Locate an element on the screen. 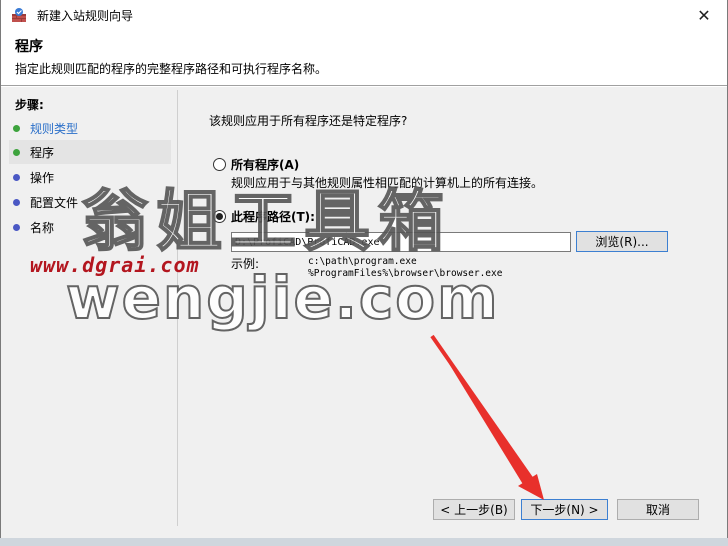  background-taskbar is located at coordinates (364, 542).